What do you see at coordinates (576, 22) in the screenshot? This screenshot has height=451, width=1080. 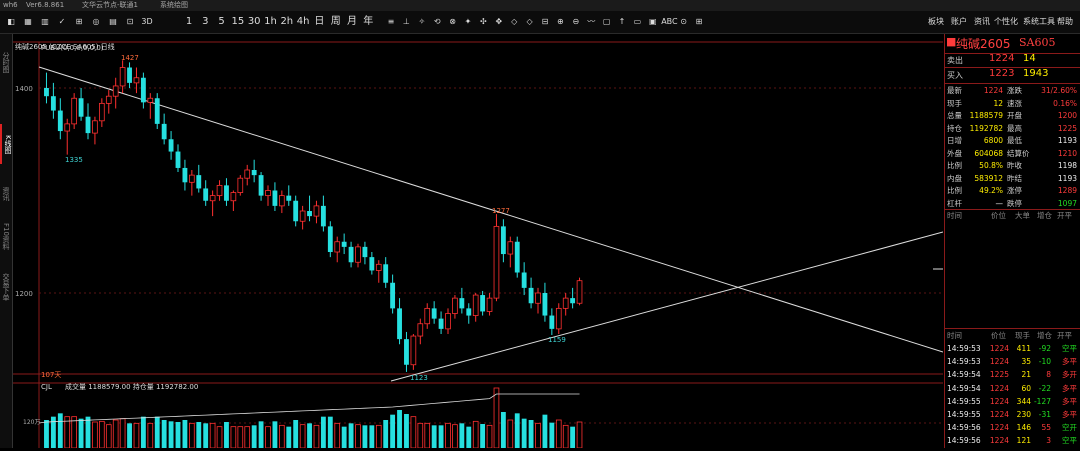 I see `drawing-tool-icon: ⊖` at bounding box center [576, 22].